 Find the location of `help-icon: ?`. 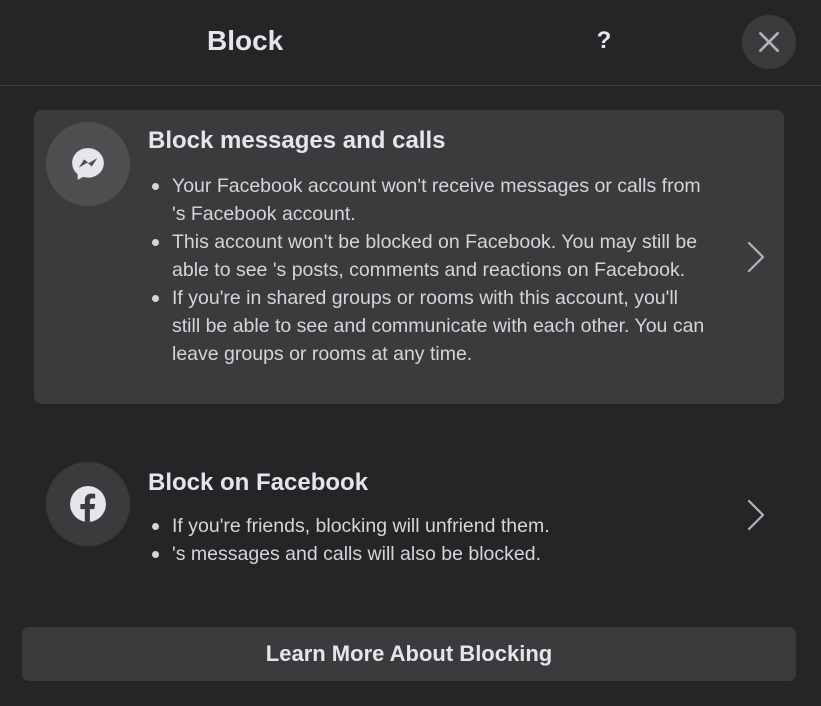

help-icon: ? is located at coordinates (604, 41).